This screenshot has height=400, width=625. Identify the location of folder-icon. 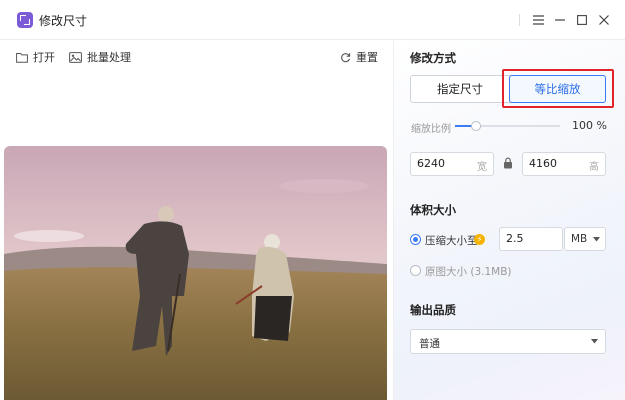
(22, 57).